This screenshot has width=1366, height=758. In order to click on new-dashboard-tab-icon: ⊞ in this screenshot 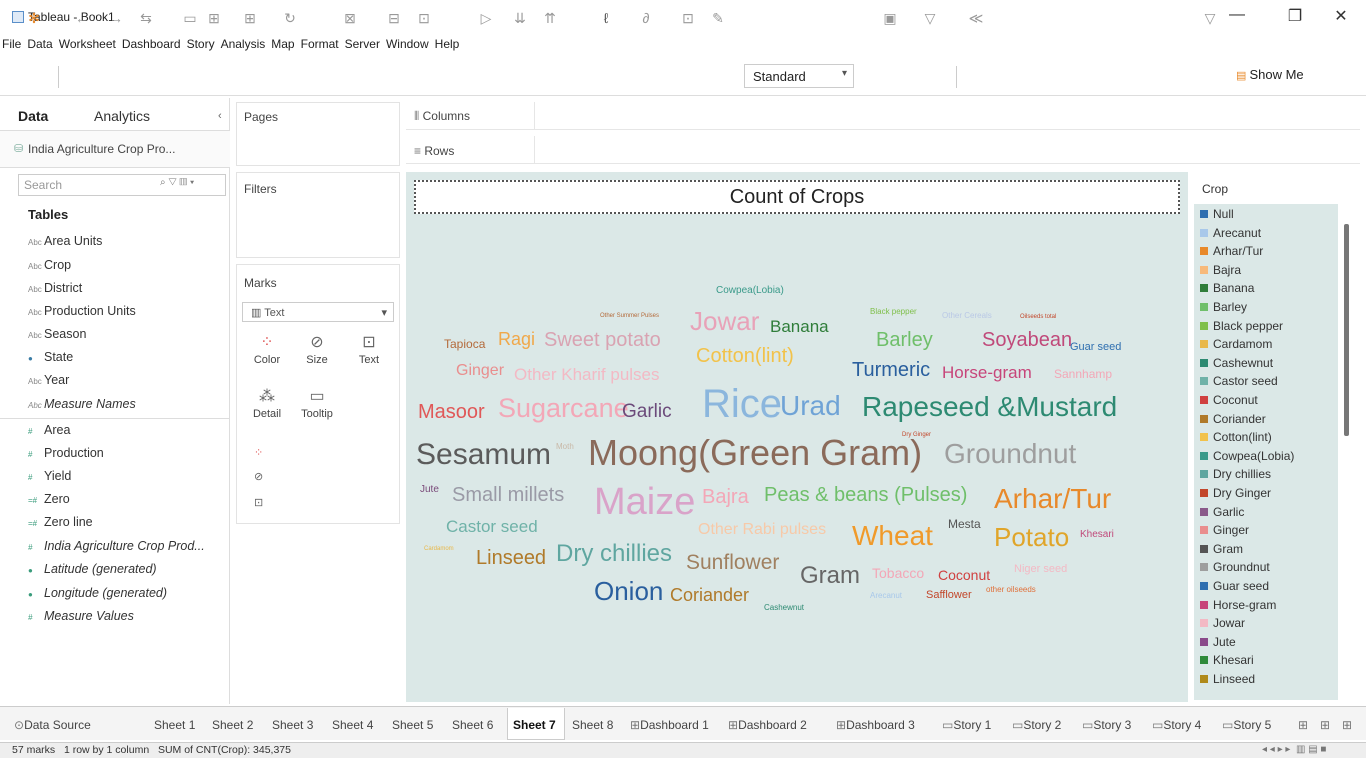, I will do `click(1325, 725)`.